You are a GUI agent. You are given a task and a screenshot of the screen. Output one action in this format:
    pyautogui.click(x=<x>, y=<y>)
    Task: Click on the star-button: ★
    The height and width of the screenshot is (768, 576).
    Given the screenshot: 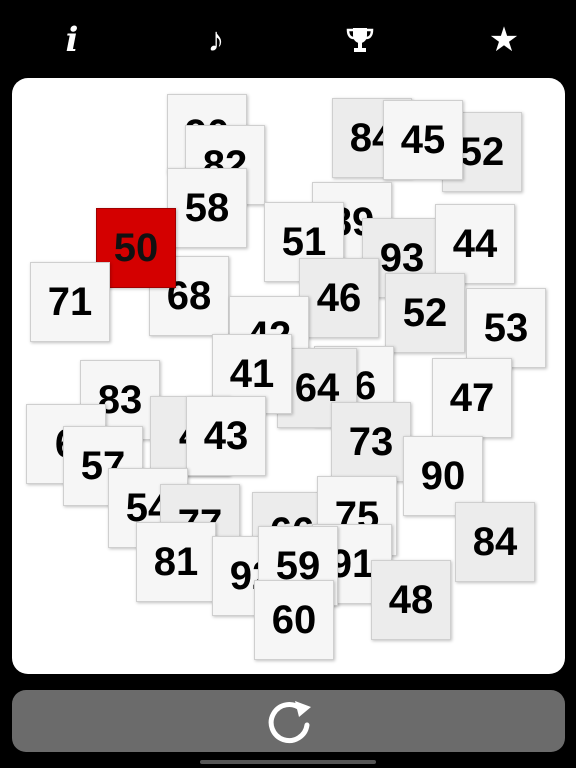 What is the action you would take?
    pyautogui.click(x=504, y=40)
    